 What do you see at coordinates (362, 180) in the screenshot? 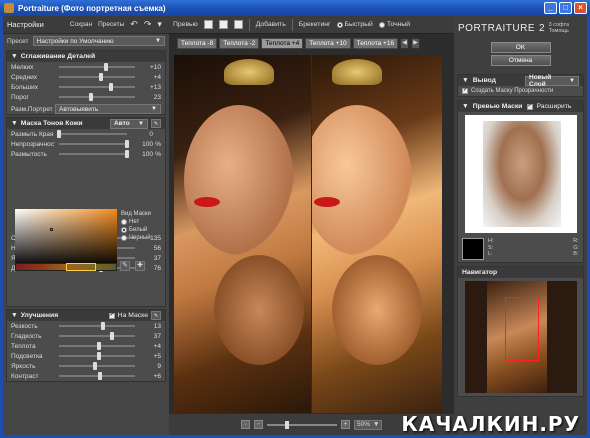
I see `face-shape` at bounding box center [362, 180].